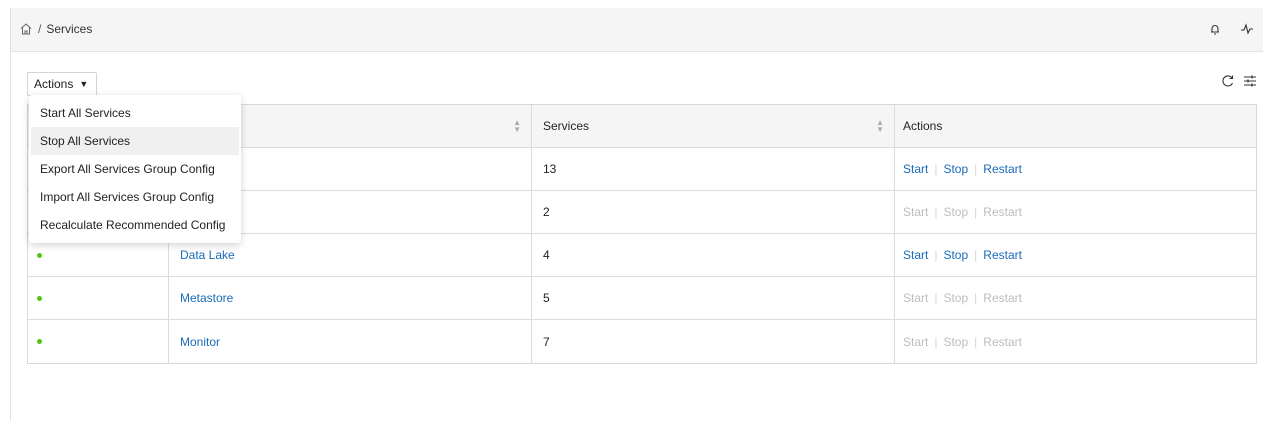 The width and height of the screenshot is (1263, 421). What do you see at coordinates (550, 169) in the screenshot?
I see `services-count: 13` at bounding box center [550, 169].